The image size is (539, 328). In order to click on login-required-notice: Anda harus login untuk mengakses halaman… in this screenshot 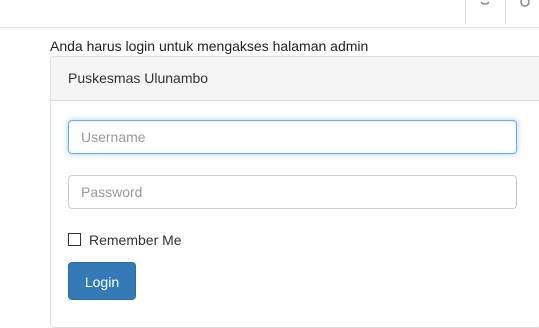, I will do `click(209, 46)`.